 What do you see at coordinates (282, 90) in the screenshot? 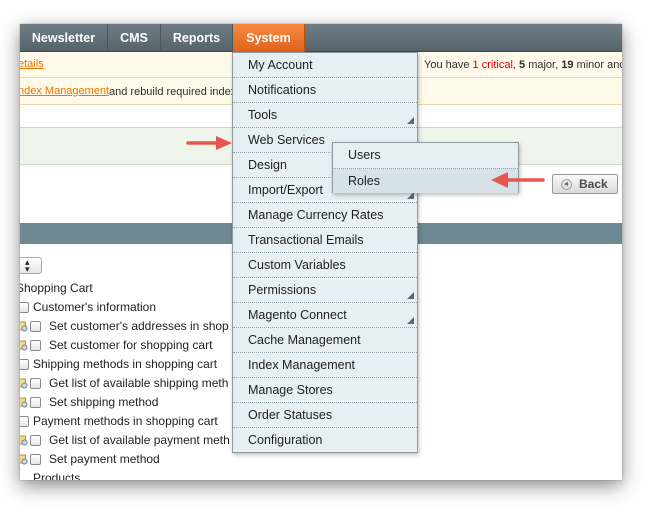
I see `menu-item-label: Notifications` at bounding box center [282, 90].